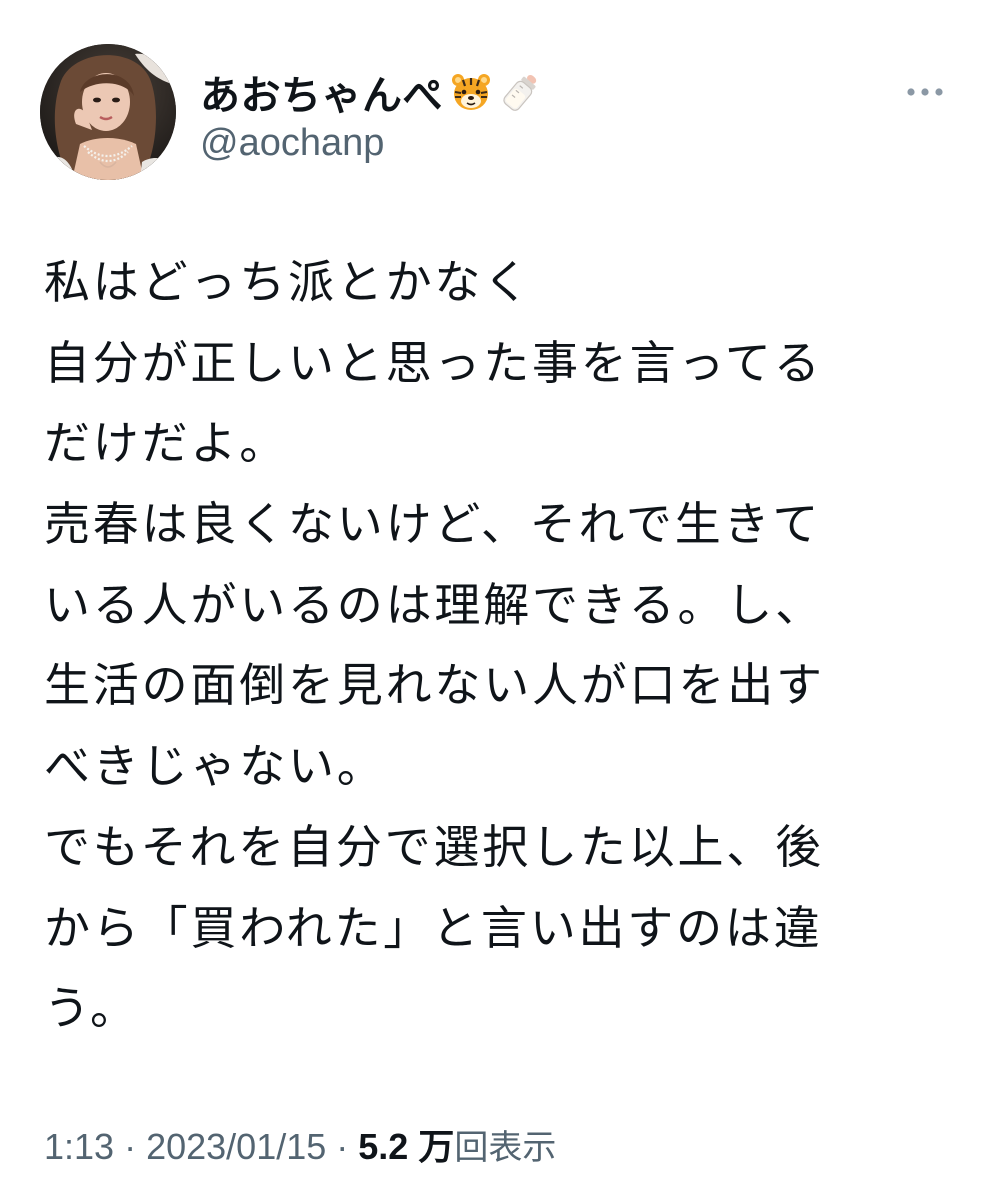 Image resolution: width=989 pixels, height=1200 pixels. Describe the element at coordinates (434, 604) in the screenshot. I see `tweet-line: いる人がいるのは理解できる。し、` at that location.